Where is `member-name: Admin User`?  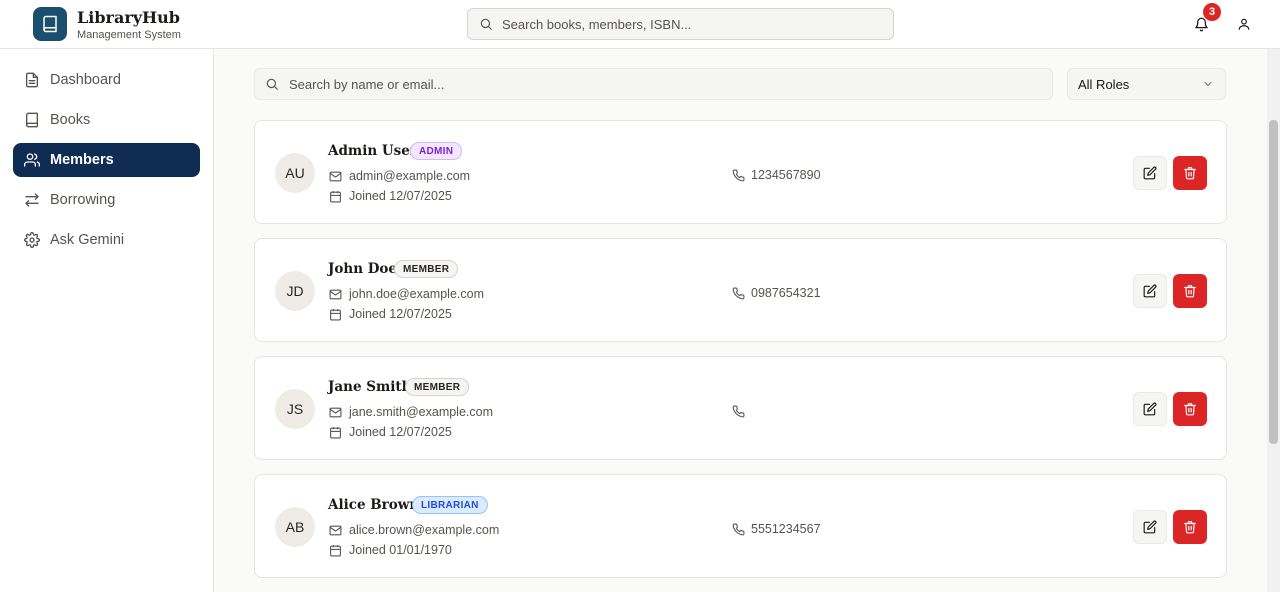
member-name: Admin User is located at coordinates (372, 151).